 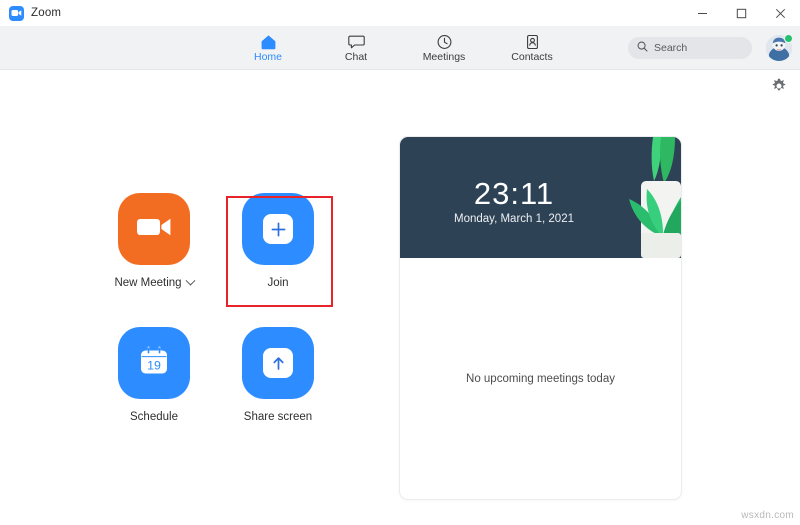 I want to click on window-title: Zoom, so click(x=46, y=13).